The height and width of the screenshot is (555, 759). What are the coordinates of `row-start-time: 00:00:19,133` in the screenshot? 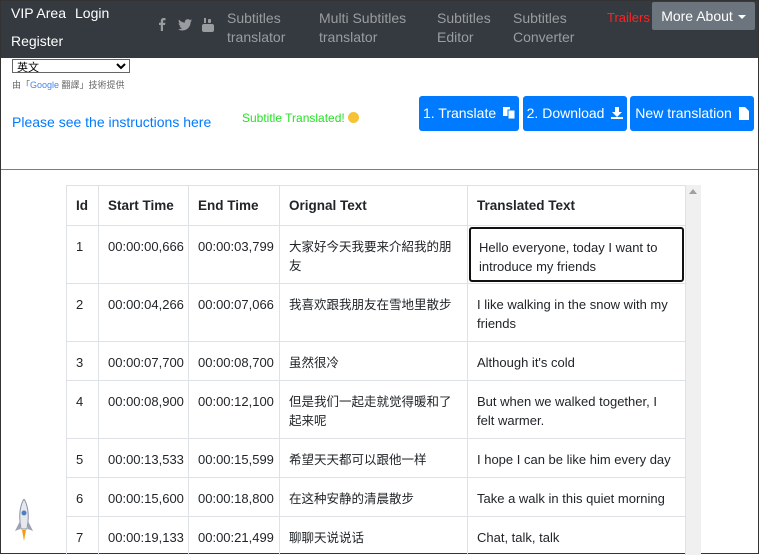 It's located at (144, 536).